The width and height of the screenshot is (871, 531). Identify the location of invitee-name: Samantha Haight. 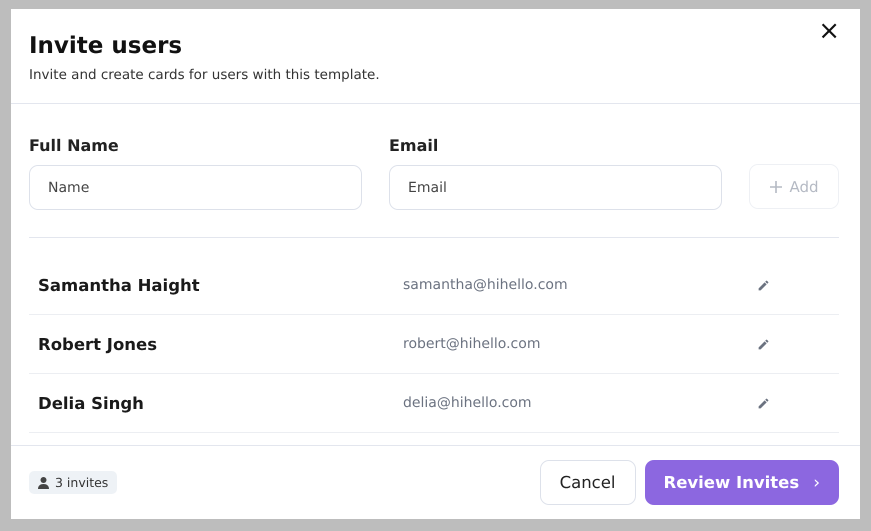
(119, 285).